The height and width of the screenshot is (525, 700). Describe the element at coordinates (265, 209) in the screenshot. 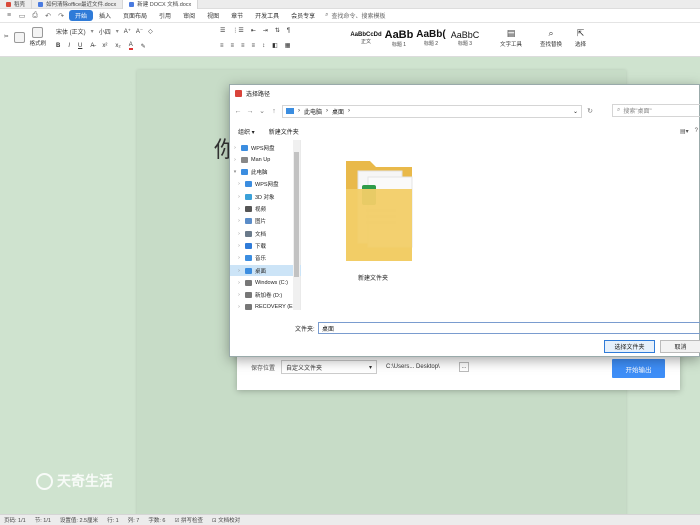

I see `tree-item: › 视频` at that location.